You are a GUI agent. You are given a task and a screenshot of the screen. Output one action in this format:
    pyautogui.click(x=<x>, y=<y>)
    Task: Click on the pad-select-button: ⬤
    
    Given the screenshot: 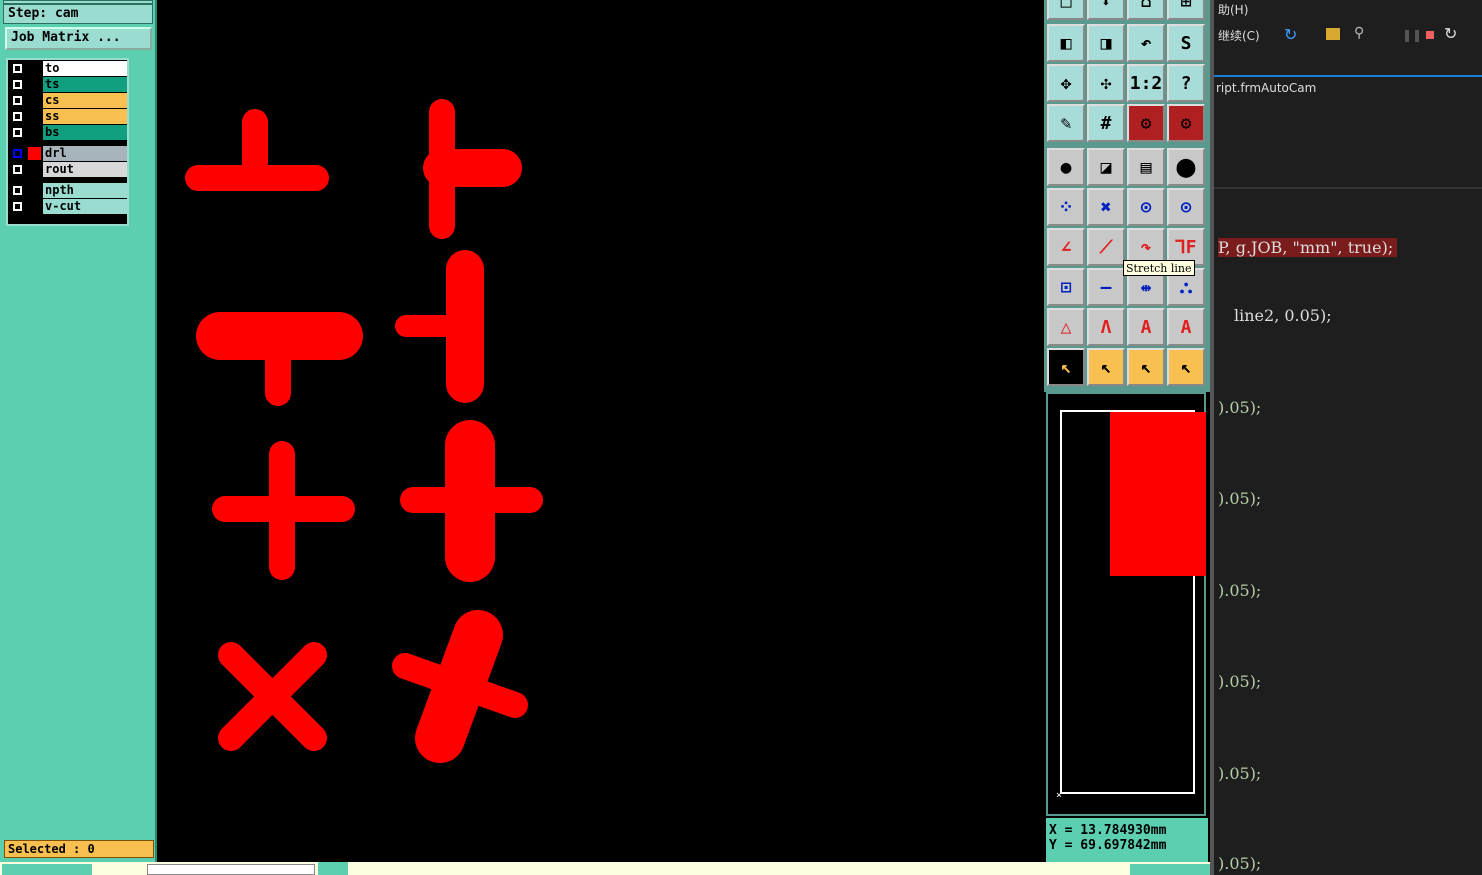 What is the action you would take?
    pyautogui.click(x=1186, y=167)
    